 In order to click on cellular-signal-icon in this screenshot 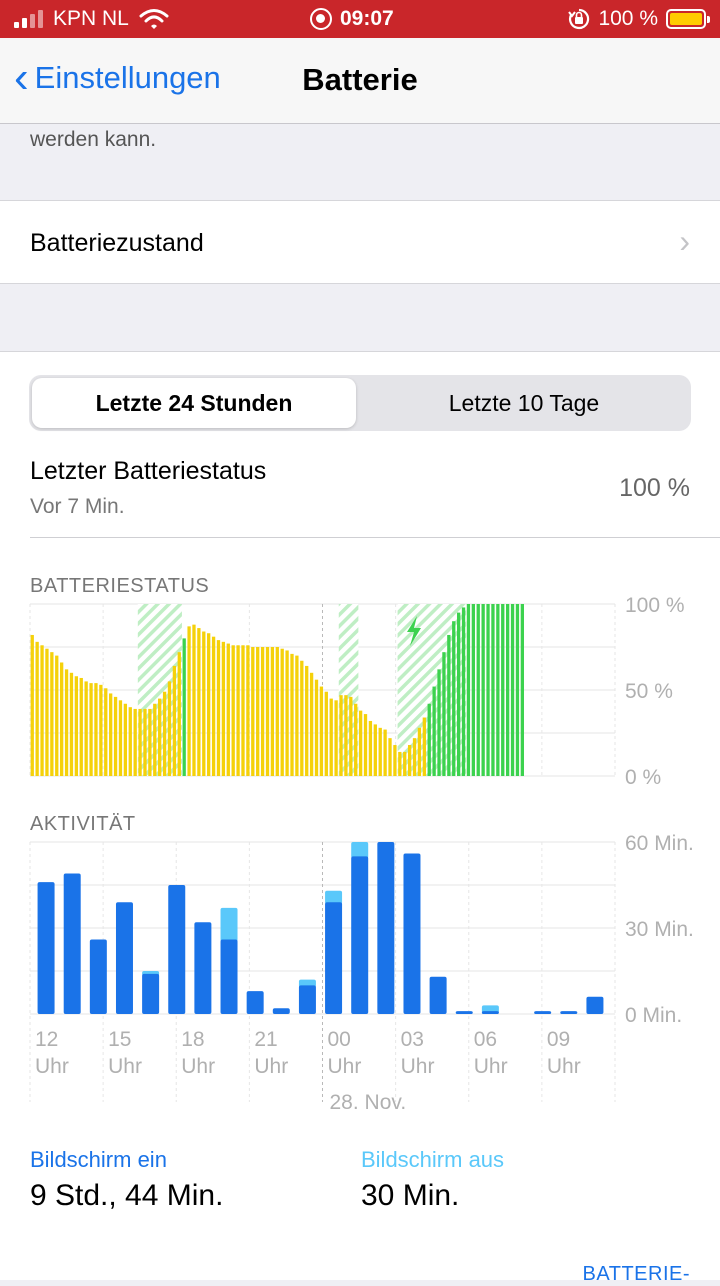, I will do `click(28, 19)`.